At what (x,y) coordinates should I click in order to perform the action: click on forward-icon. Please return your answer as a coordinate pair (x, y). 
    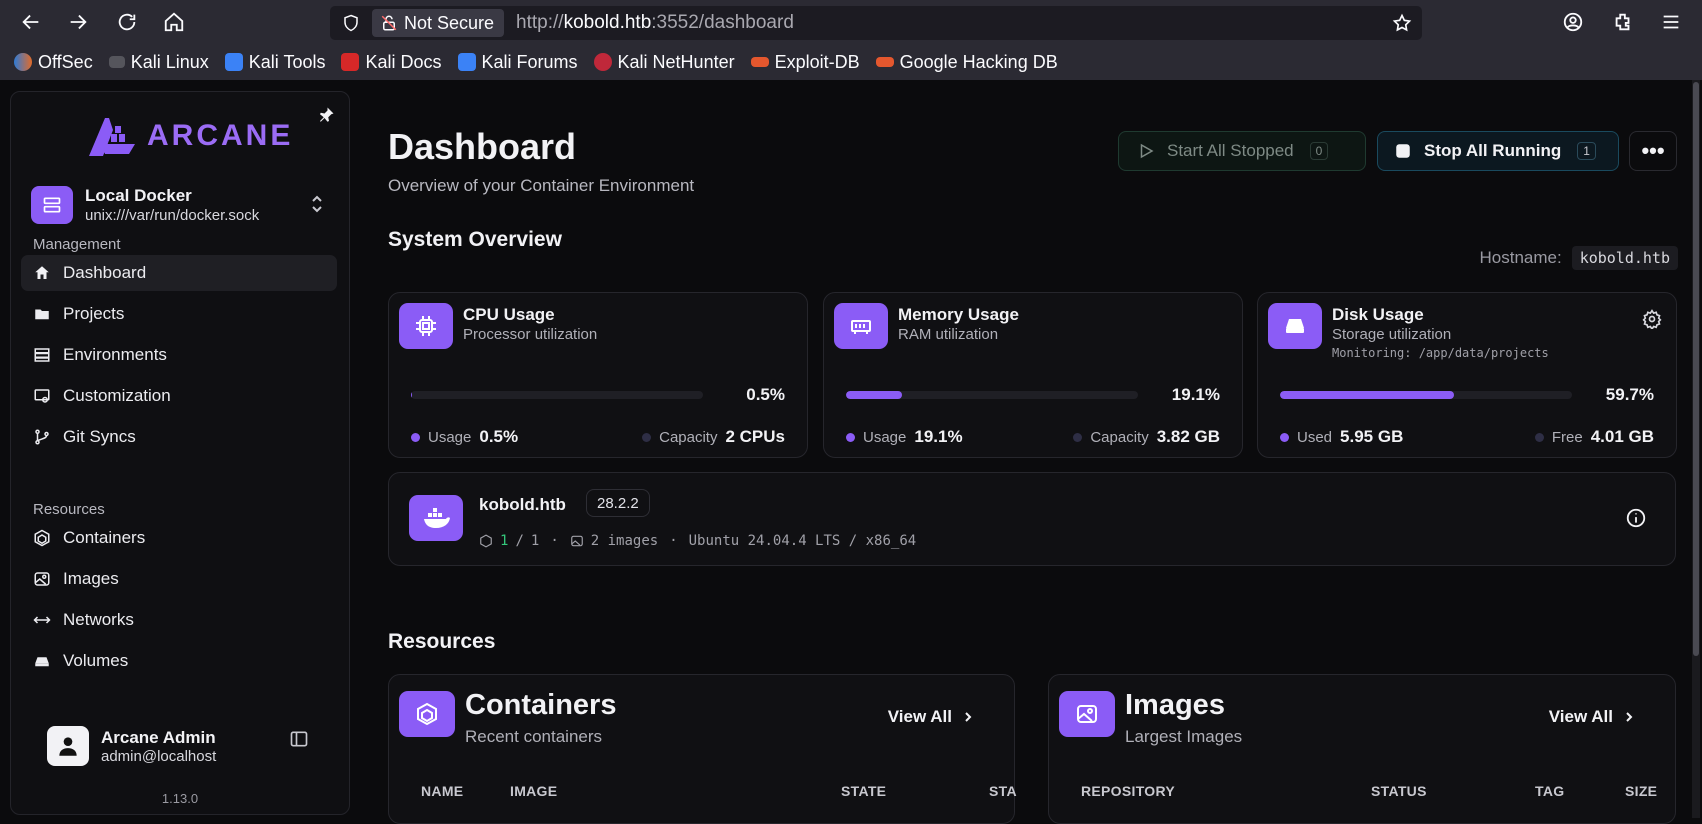
    Looking at the image, I should click on (78, 22).